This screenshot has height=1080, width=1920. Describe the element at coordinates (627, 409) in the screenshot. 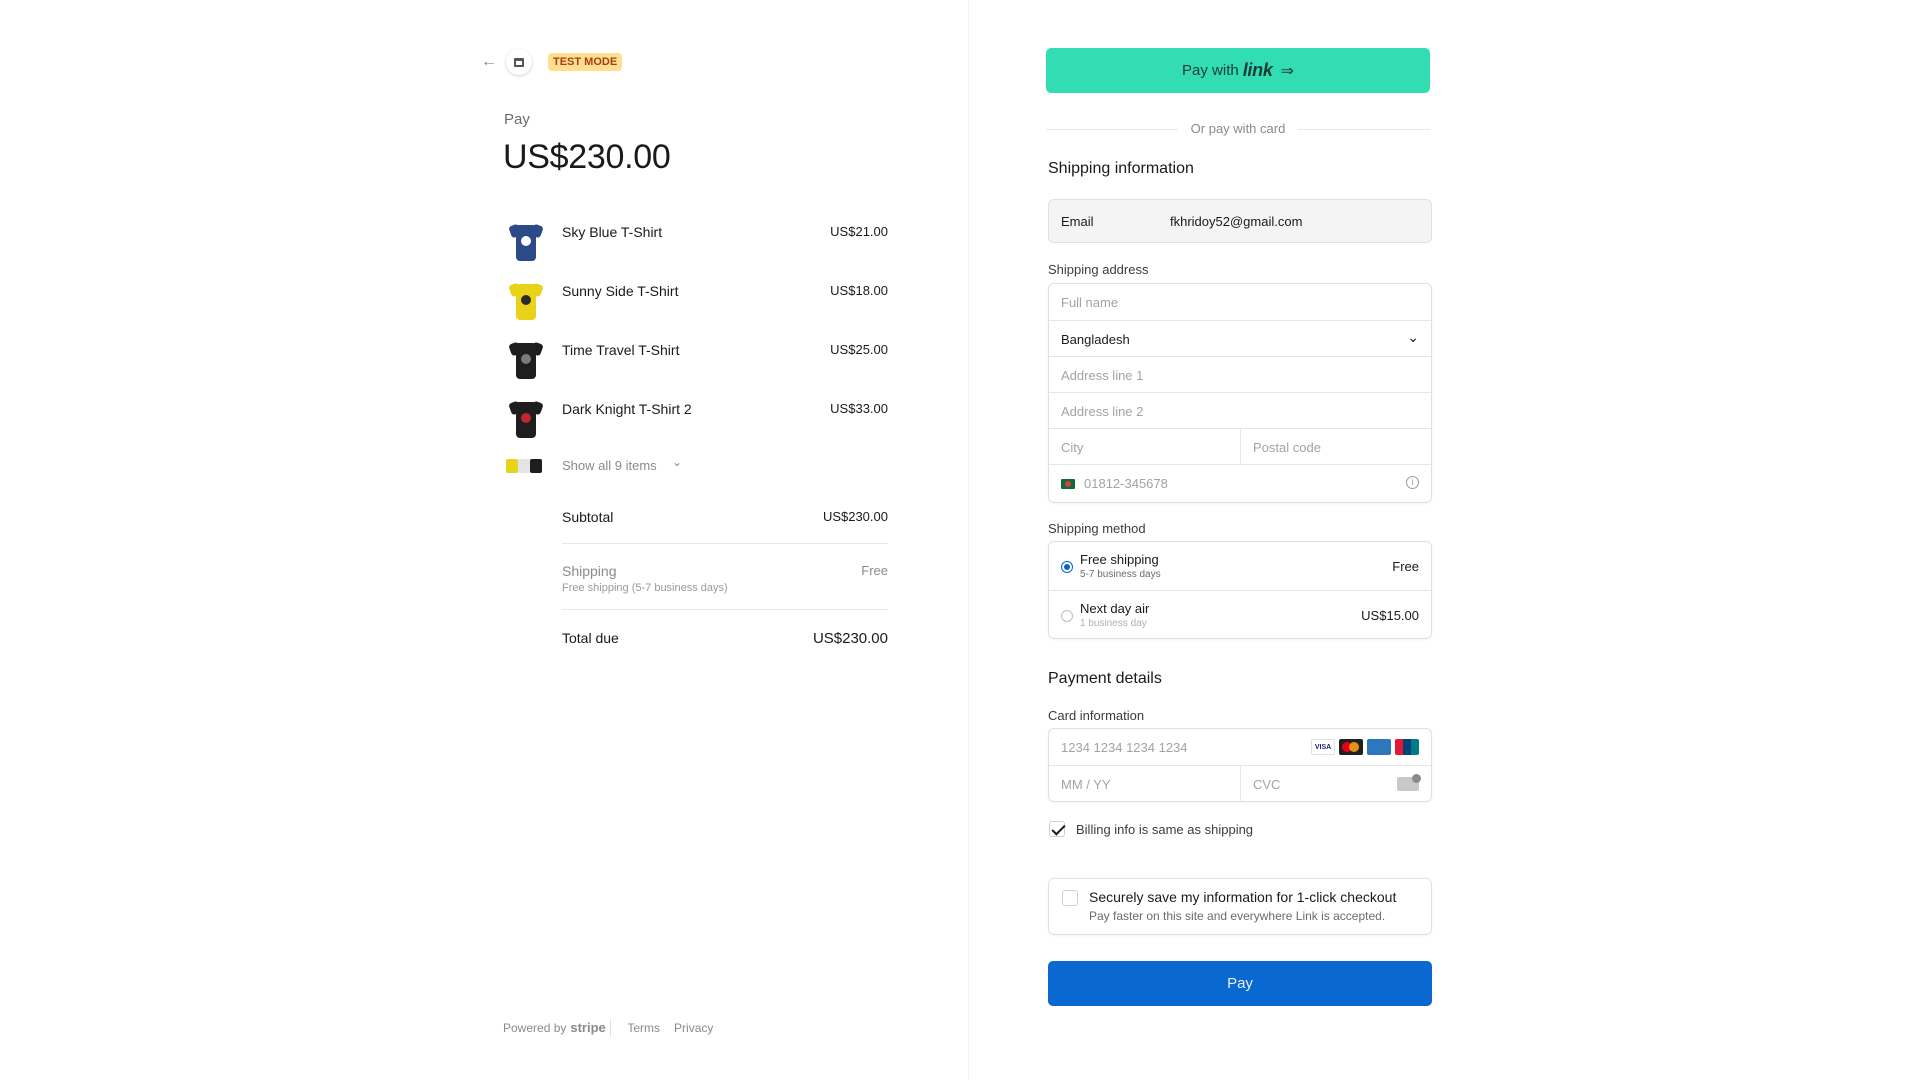

I see `item-name: Dark Knight T-Shirt 2` at that location.